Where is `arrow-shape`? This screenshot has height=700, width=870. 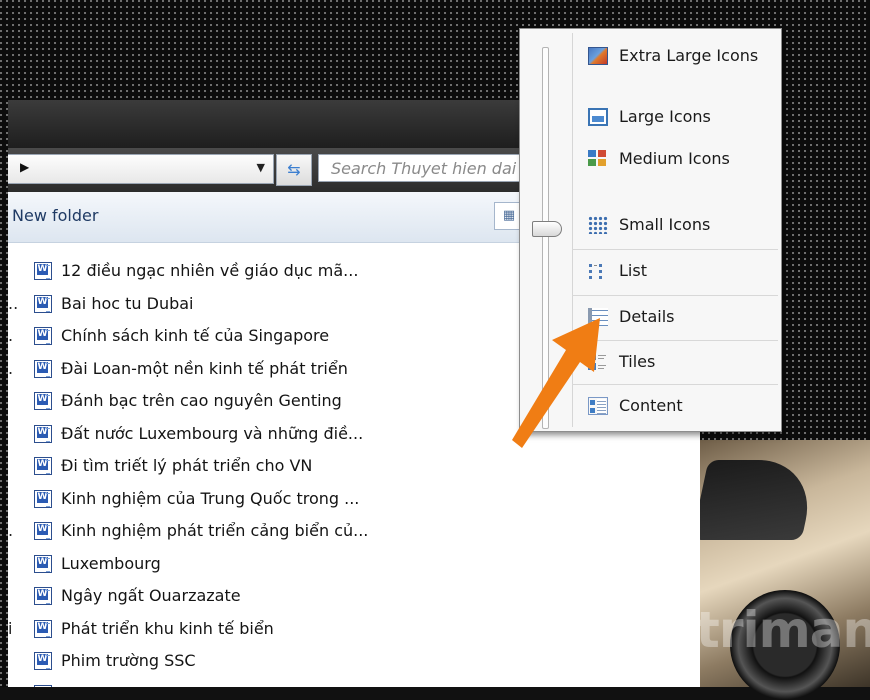 arrow-shape is located at coordinates (556, 383).